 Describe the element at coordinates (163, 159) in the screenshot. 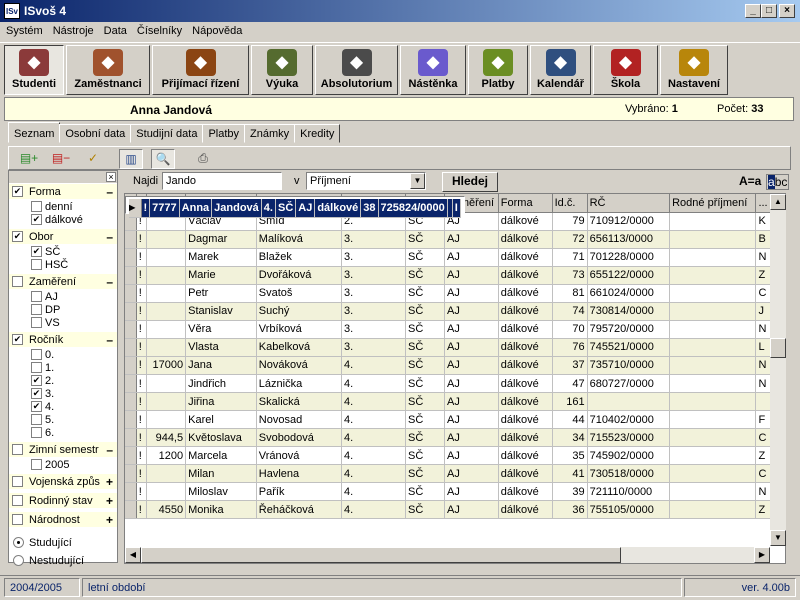

I see `search-icon: 🔍` at that location.